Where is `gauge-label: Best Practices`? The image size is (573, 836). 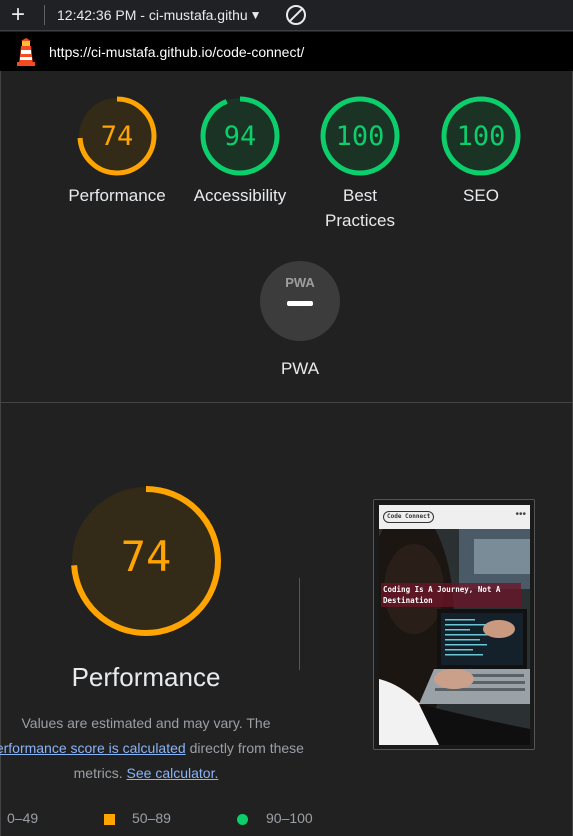
gauge-label: Best Practices is located at coordinates (360, 208).